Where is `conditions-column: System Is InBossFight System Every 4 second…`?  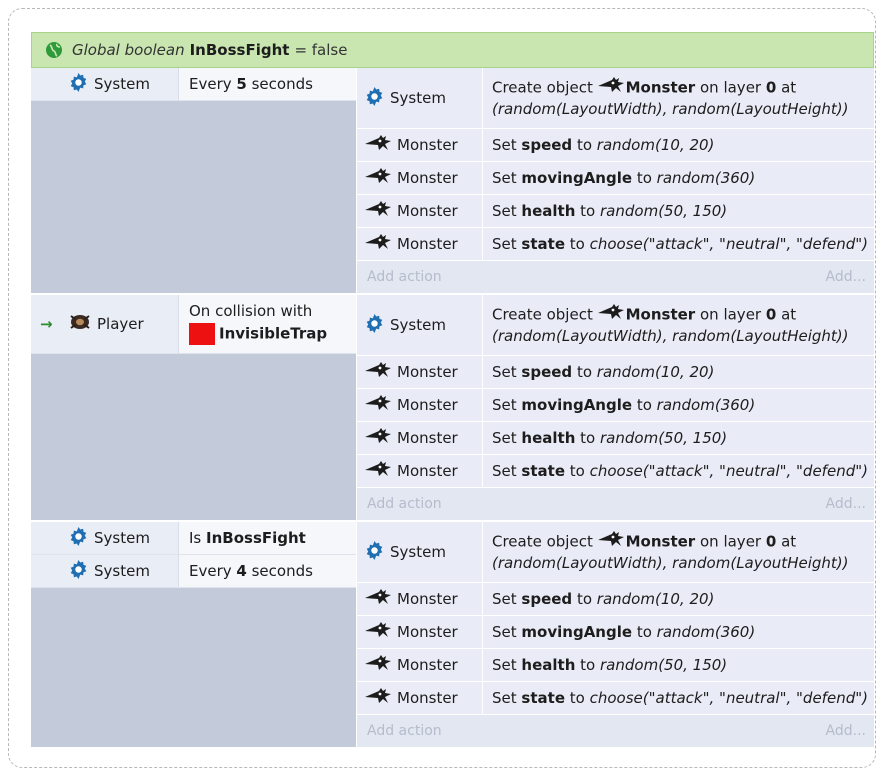 conditions-column: System Is InBossFight System Every 4 second… is located at coordinates (194, 634).